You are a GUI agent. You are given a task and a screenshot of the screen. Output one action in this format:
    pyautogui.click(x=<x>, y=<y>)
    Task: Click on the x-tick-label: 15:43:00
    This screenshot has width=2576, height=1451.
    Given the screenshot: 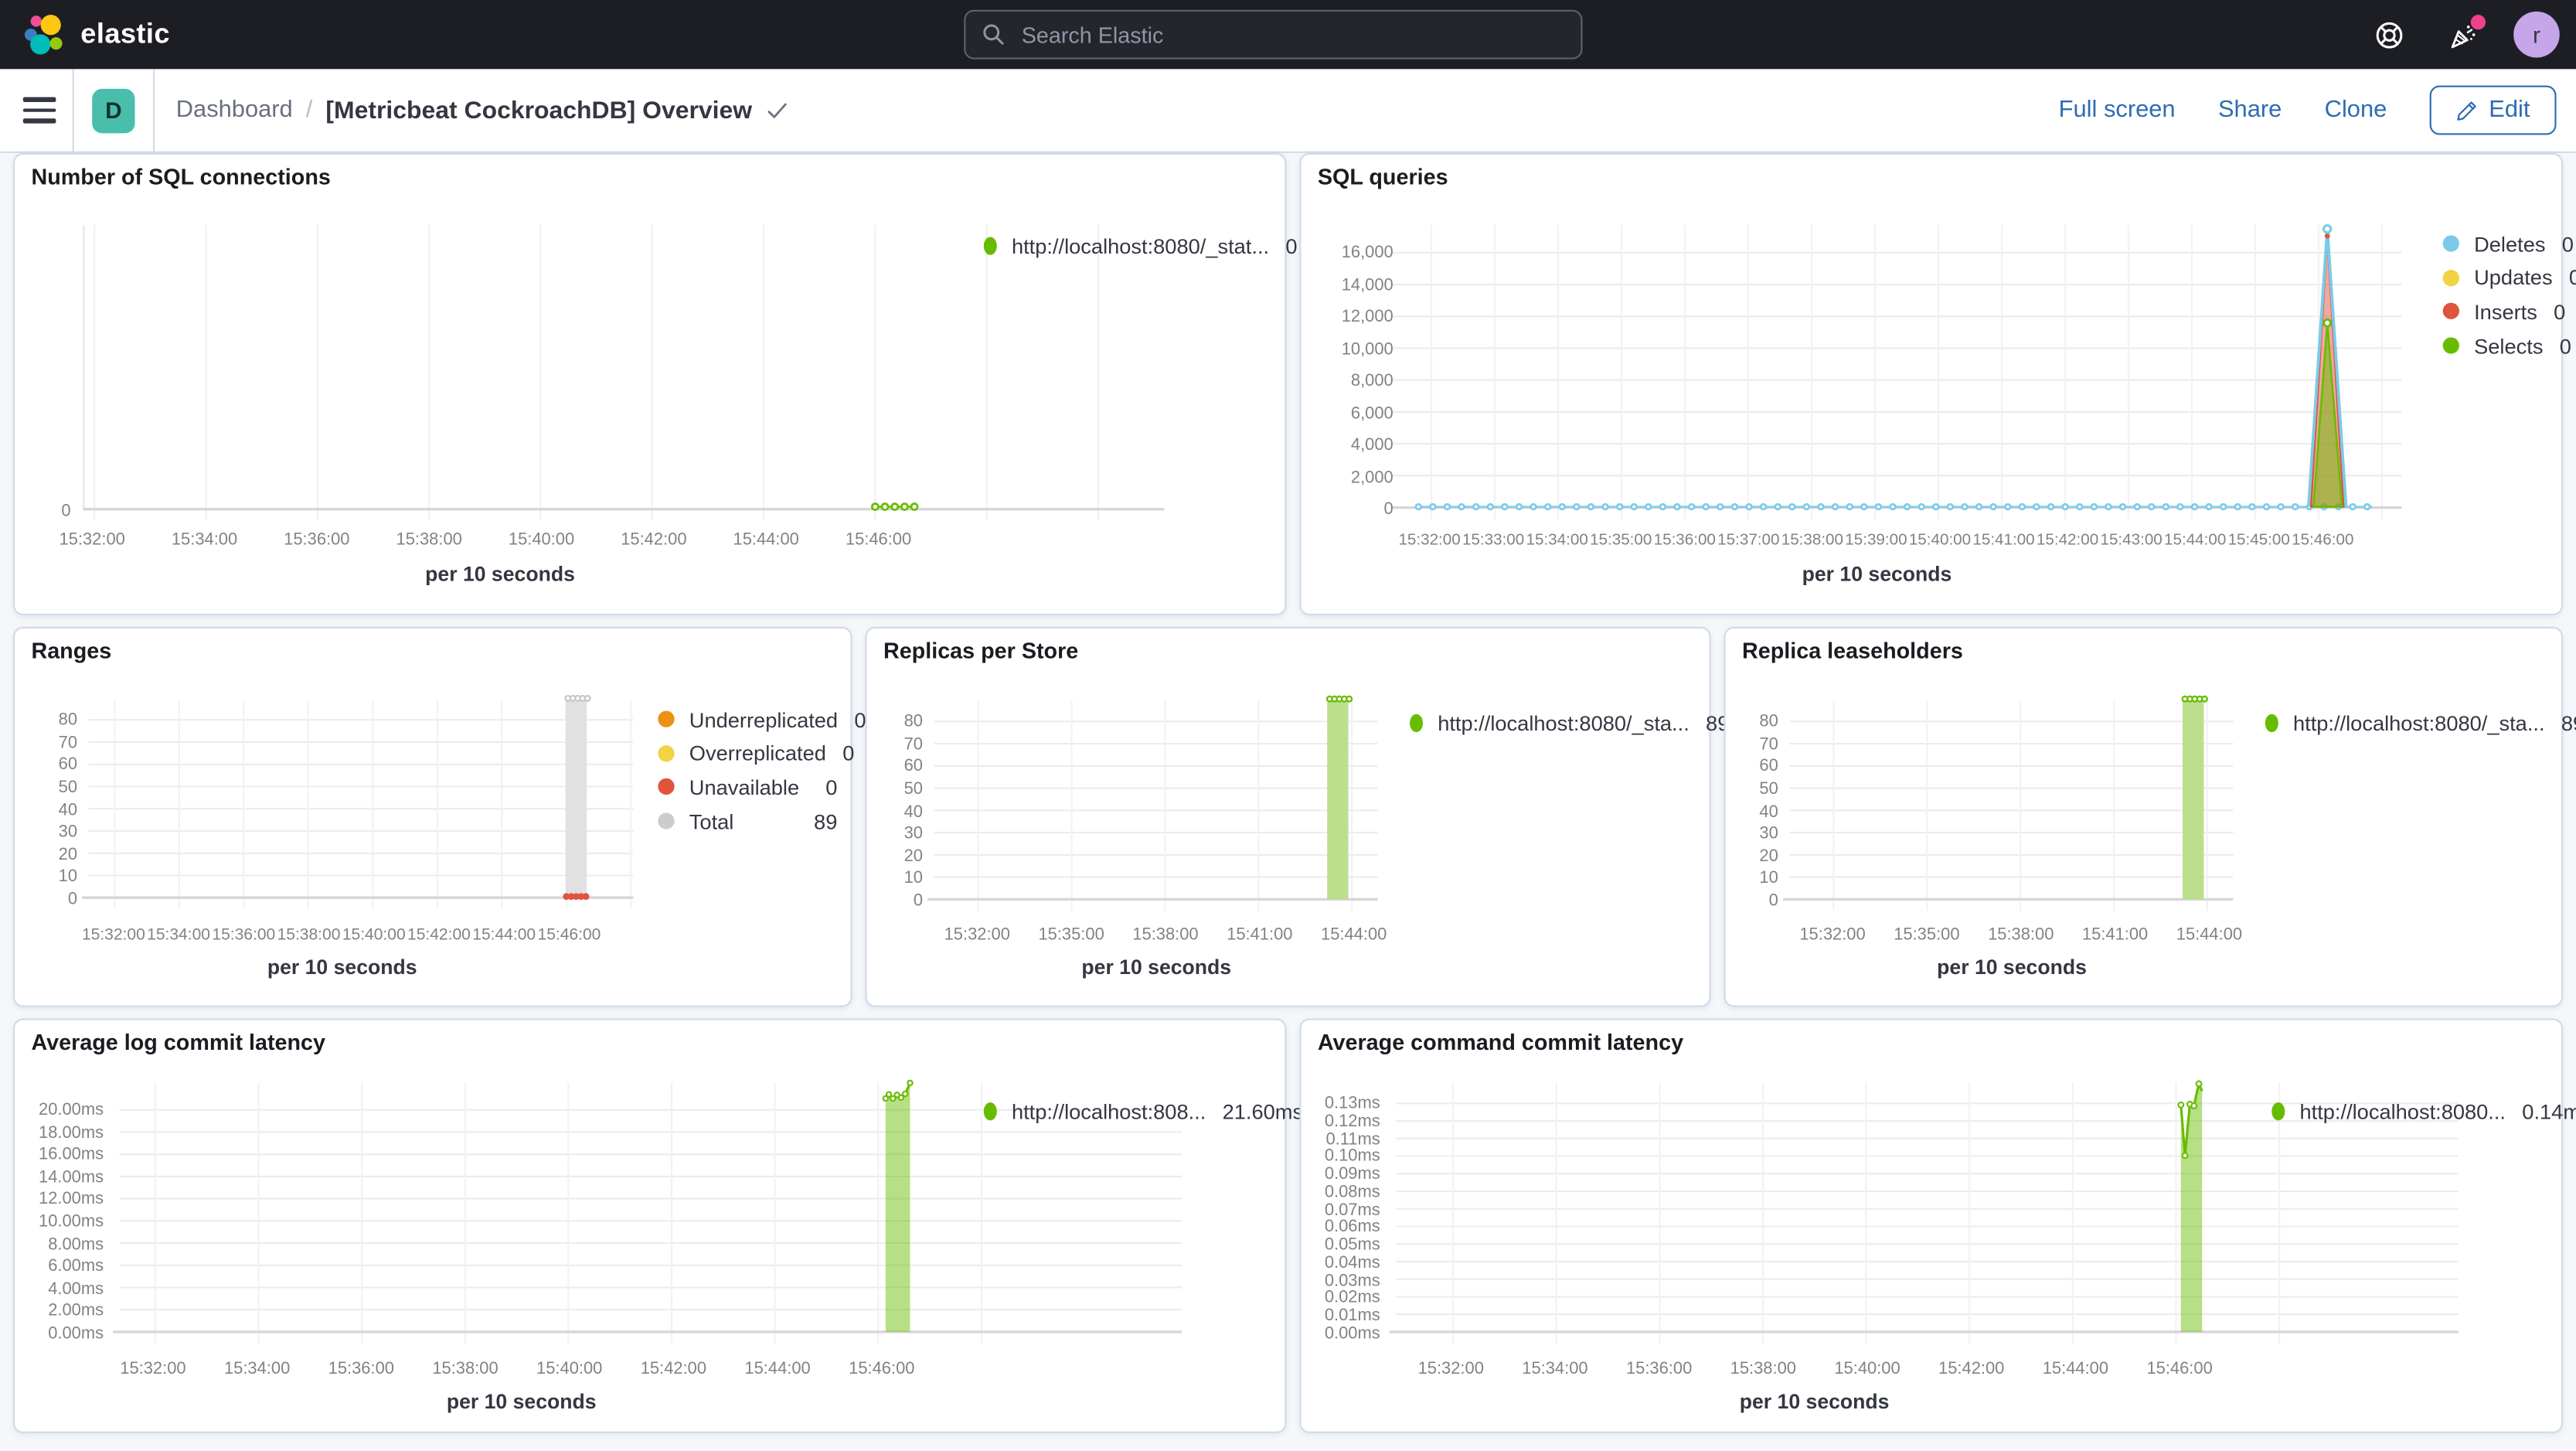 What is the action you would take?
    pyautogui.click(x=2131, y=540)
    